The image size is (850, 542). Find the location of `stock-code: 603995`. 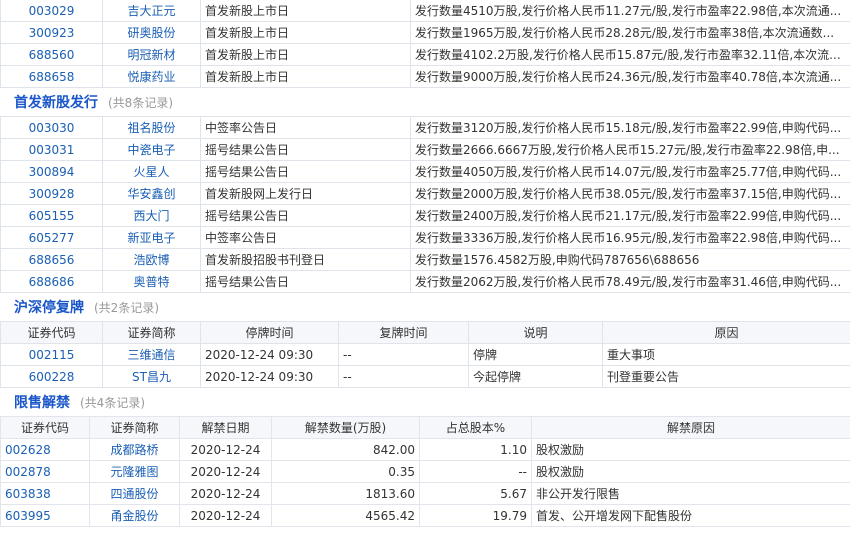

stock-code: 603995 is located at coordinates (45, 515).